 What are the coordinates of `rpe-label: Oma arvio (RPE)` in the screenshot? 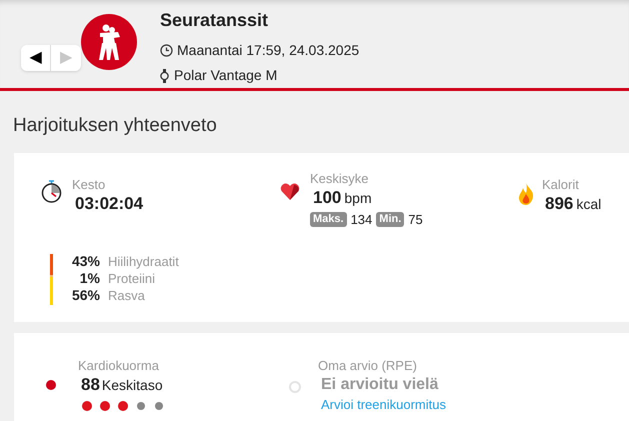 It's located at (368, 366).